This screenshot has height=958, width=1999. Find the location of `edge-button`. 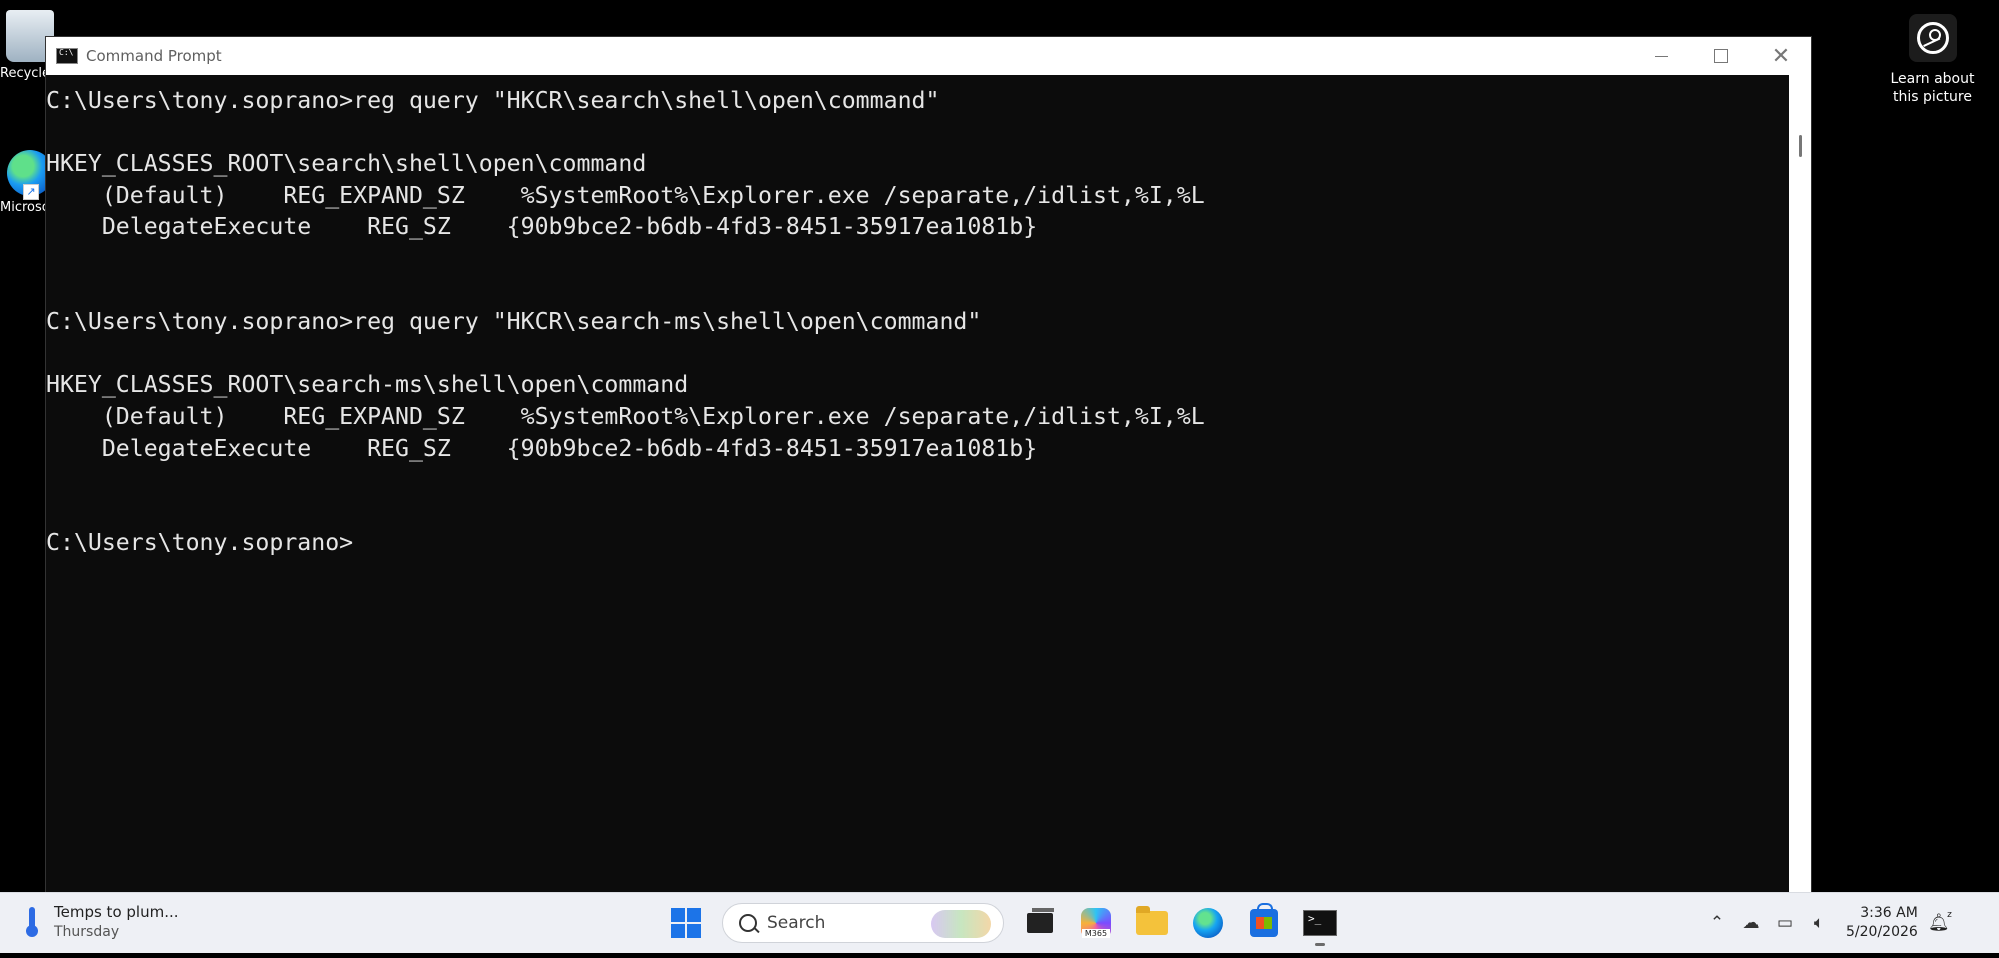

edge-button is located at coordinates (1208, 923).